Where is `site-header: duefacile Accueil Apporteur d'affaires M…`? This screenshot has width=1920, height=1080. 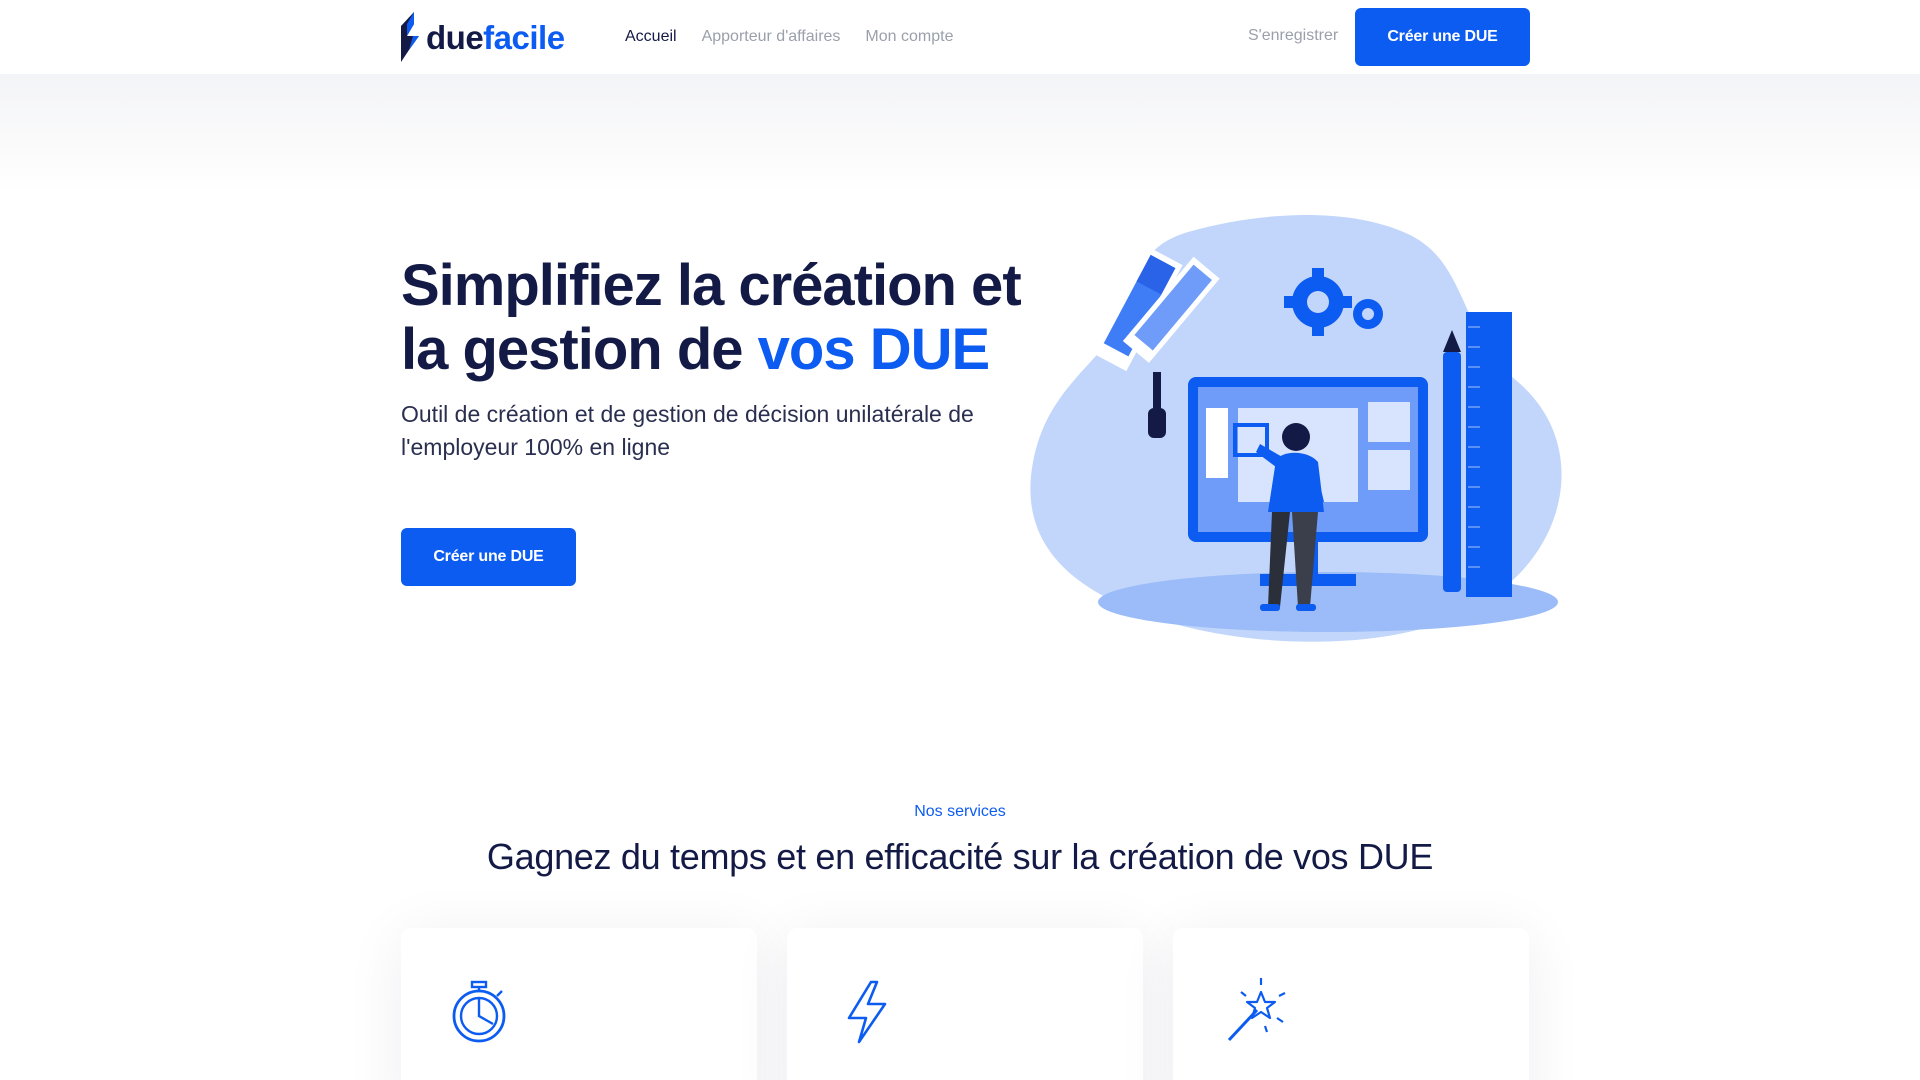
site-header: duefacile Accueil Apporteur d'affaires M… is located at coordinates (960, 37).